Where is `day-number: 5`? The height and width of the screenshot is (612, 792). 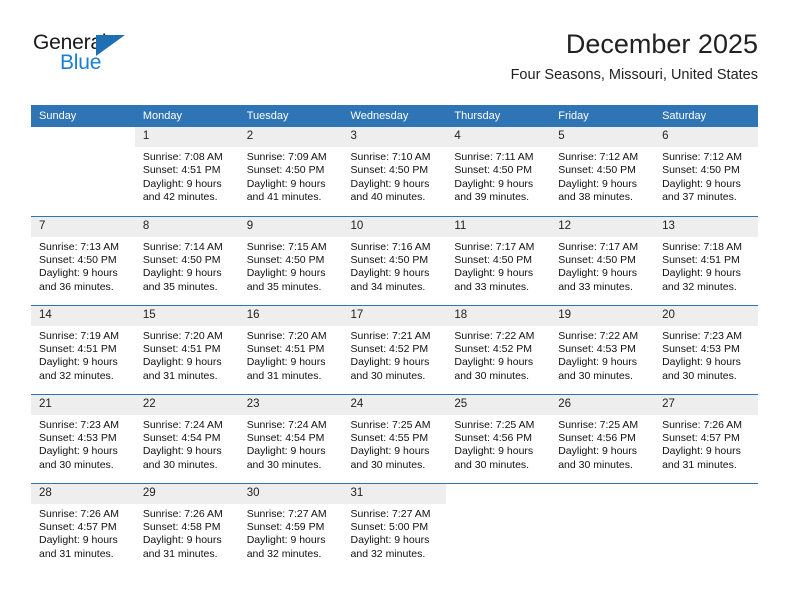 day-number: 5 is located at coordinates (602, 137).